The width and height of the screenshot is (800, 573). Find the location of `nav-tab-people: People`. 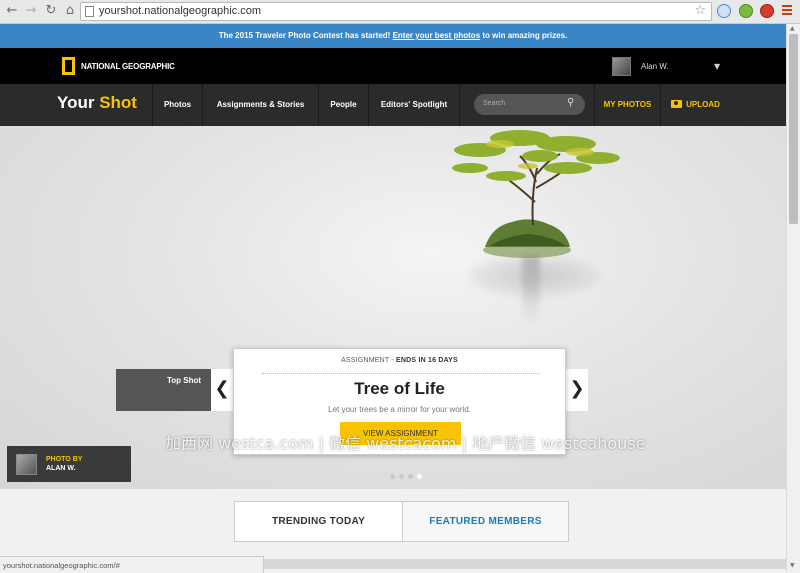

nav-tab-people: People is located at coordinates (343, 105).